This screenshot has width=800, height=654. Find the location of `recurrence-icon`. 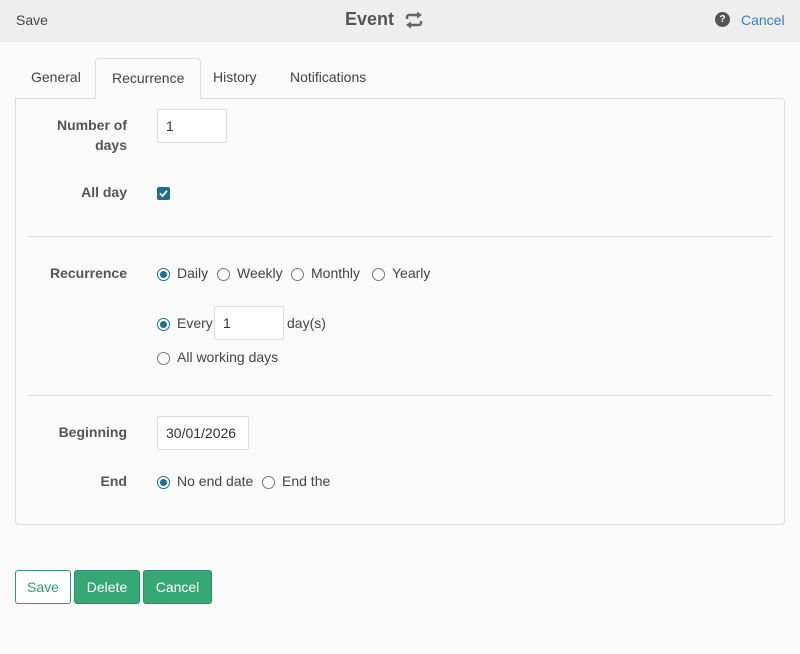

recurrence-icon is located at coordinates (414, 19).